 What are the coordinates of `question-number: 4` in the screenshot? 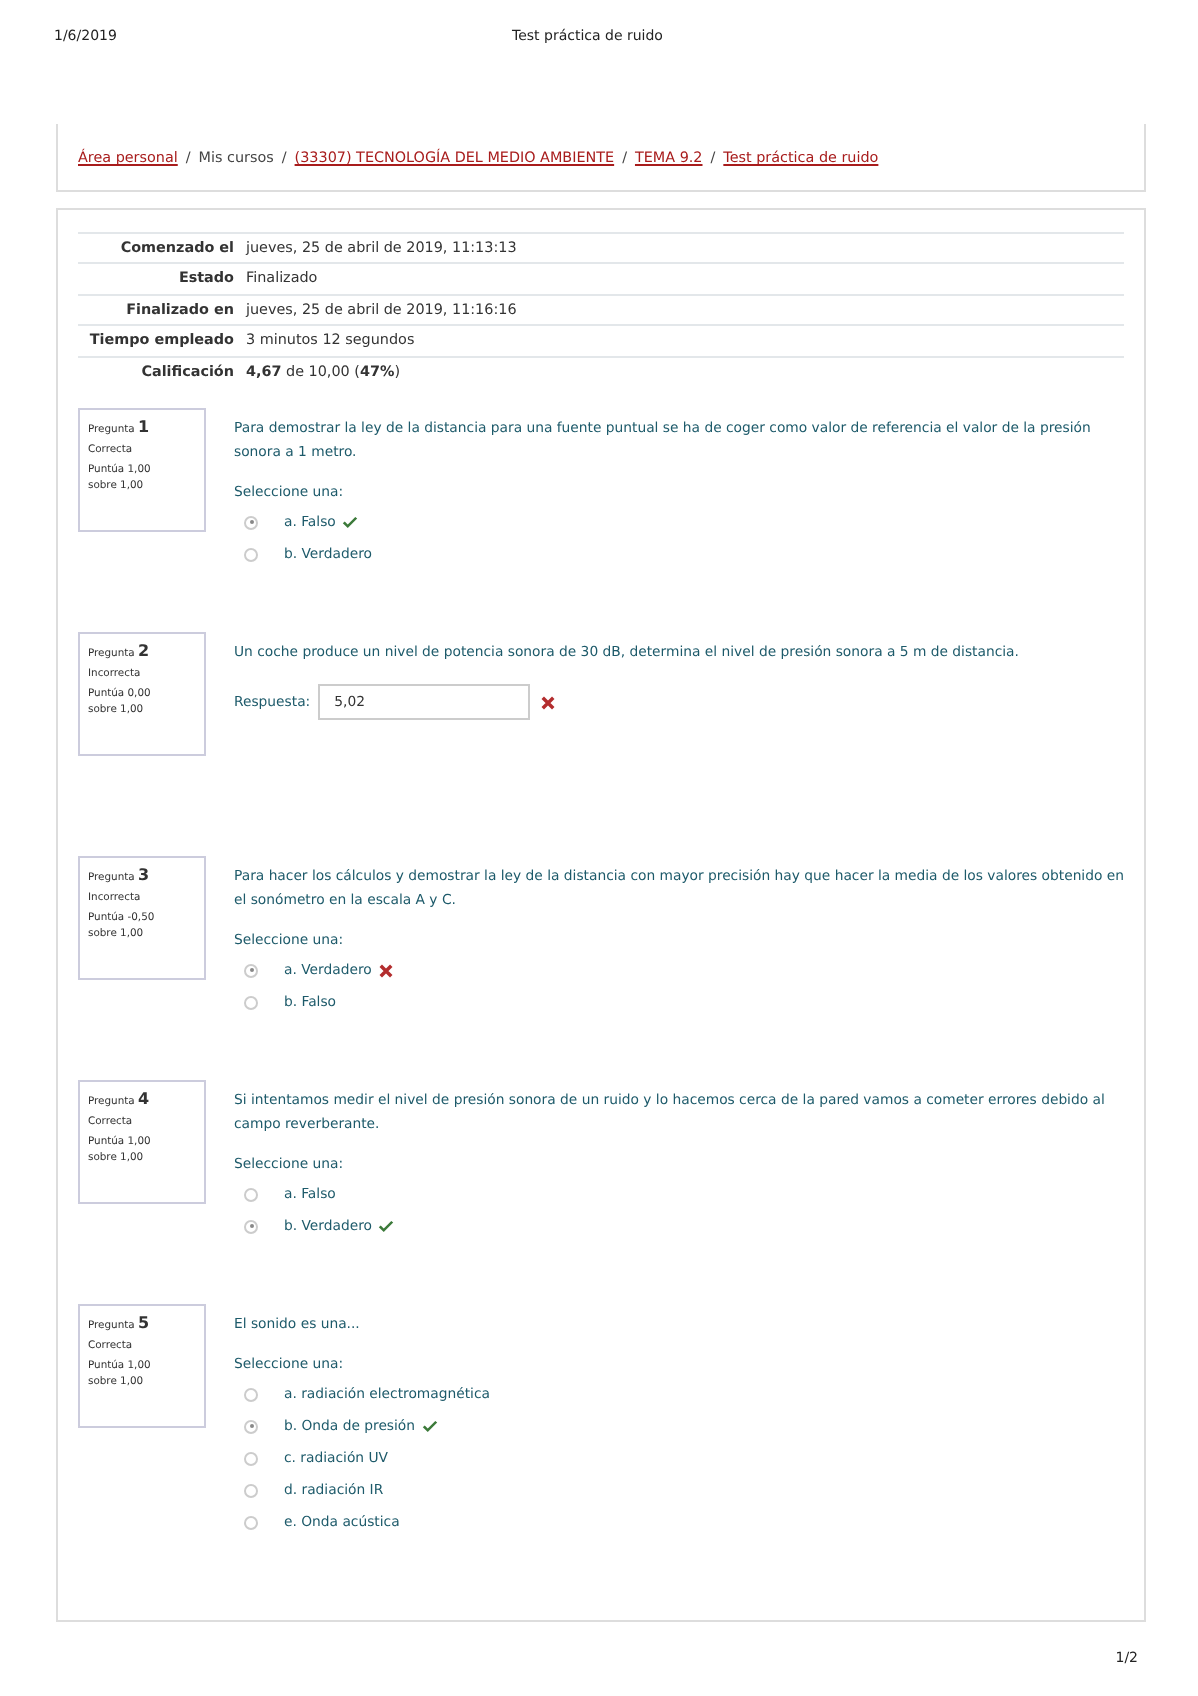 It's located at (143, 1099).